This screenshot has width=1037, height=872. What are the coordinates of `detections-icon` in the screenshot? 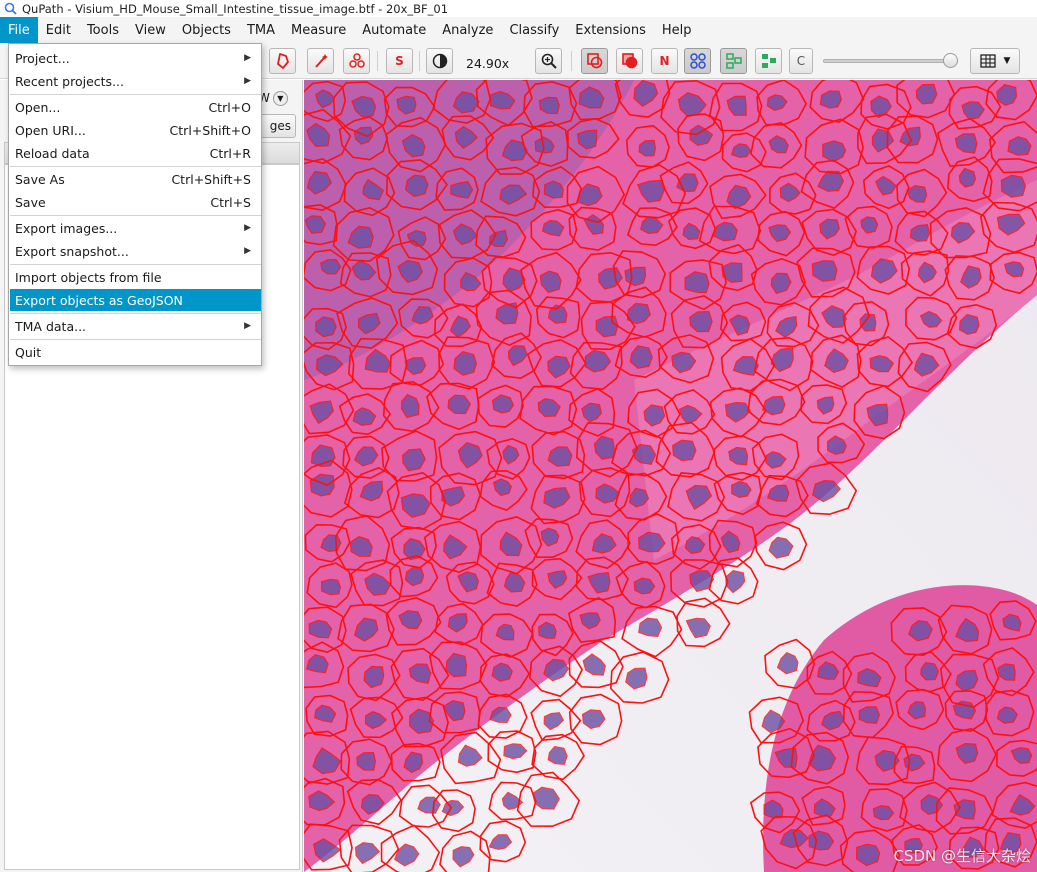 It's located at (733, 61).